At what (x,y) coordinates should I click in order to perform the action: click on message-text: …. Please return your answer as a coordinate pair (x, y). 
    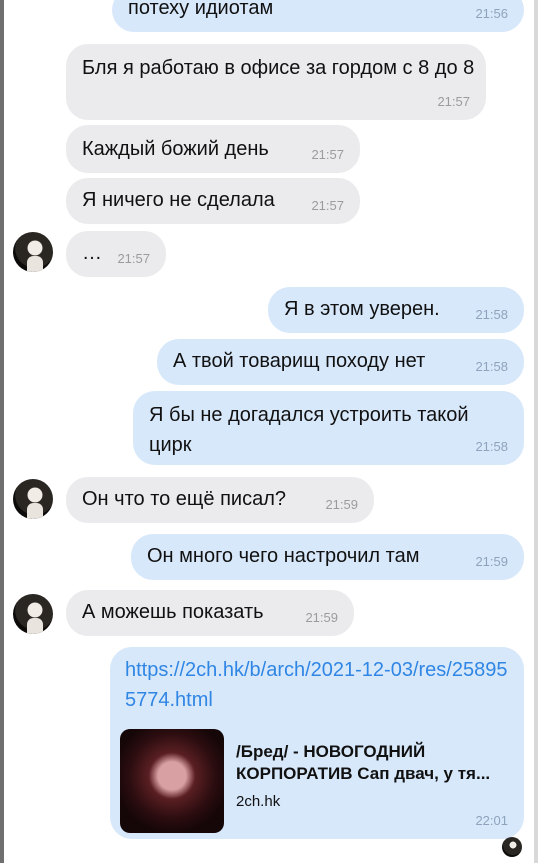
    Looking at the image, I should click on (92, 253).